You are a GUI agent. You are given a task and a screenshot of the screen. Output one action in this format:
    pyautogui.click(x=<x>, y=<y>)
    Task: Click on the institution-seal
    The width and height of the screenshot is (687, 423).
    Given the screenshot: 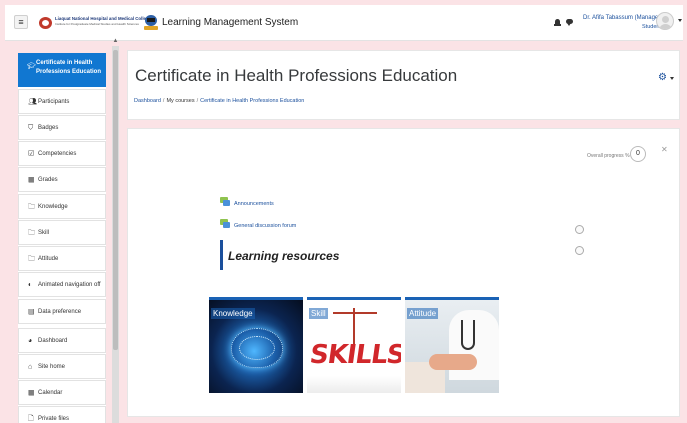 What is the action you would take?
    pyautogui.click(x=45, y=23)
    